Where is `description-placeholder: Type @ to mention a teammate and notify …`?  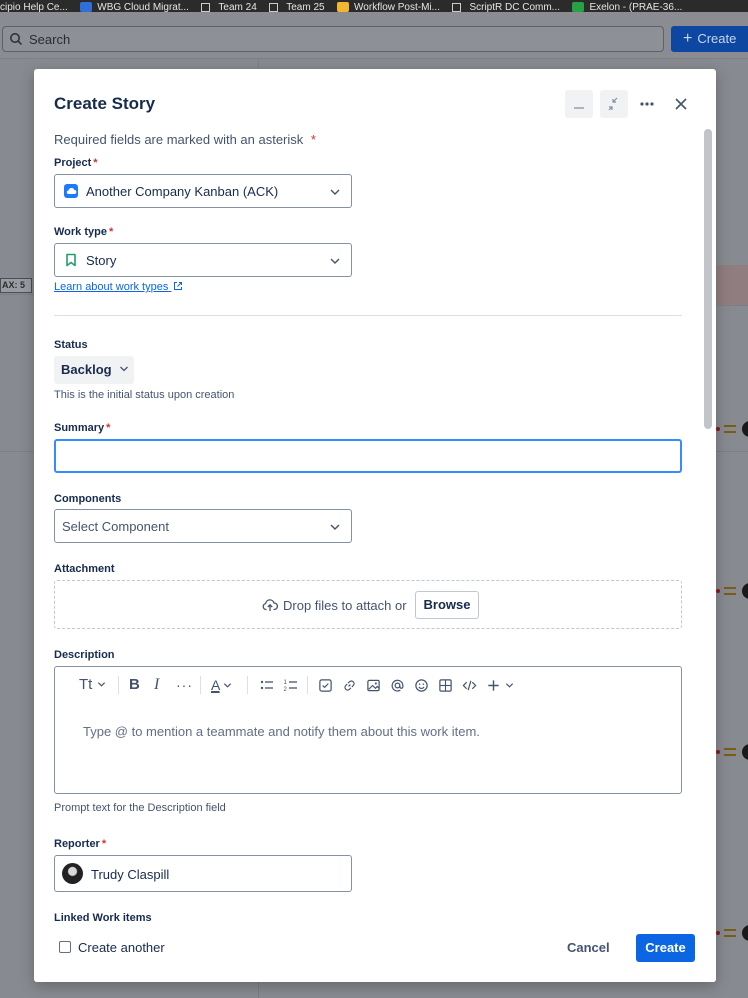 description-placeholder: Type @ to mention a teammate and notify … is located at coordinates (281, 731).